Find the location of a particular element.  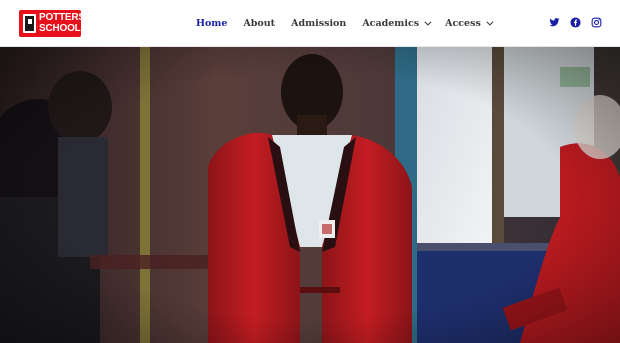

nav-item-home: Home is located at coordinates (211, 23).